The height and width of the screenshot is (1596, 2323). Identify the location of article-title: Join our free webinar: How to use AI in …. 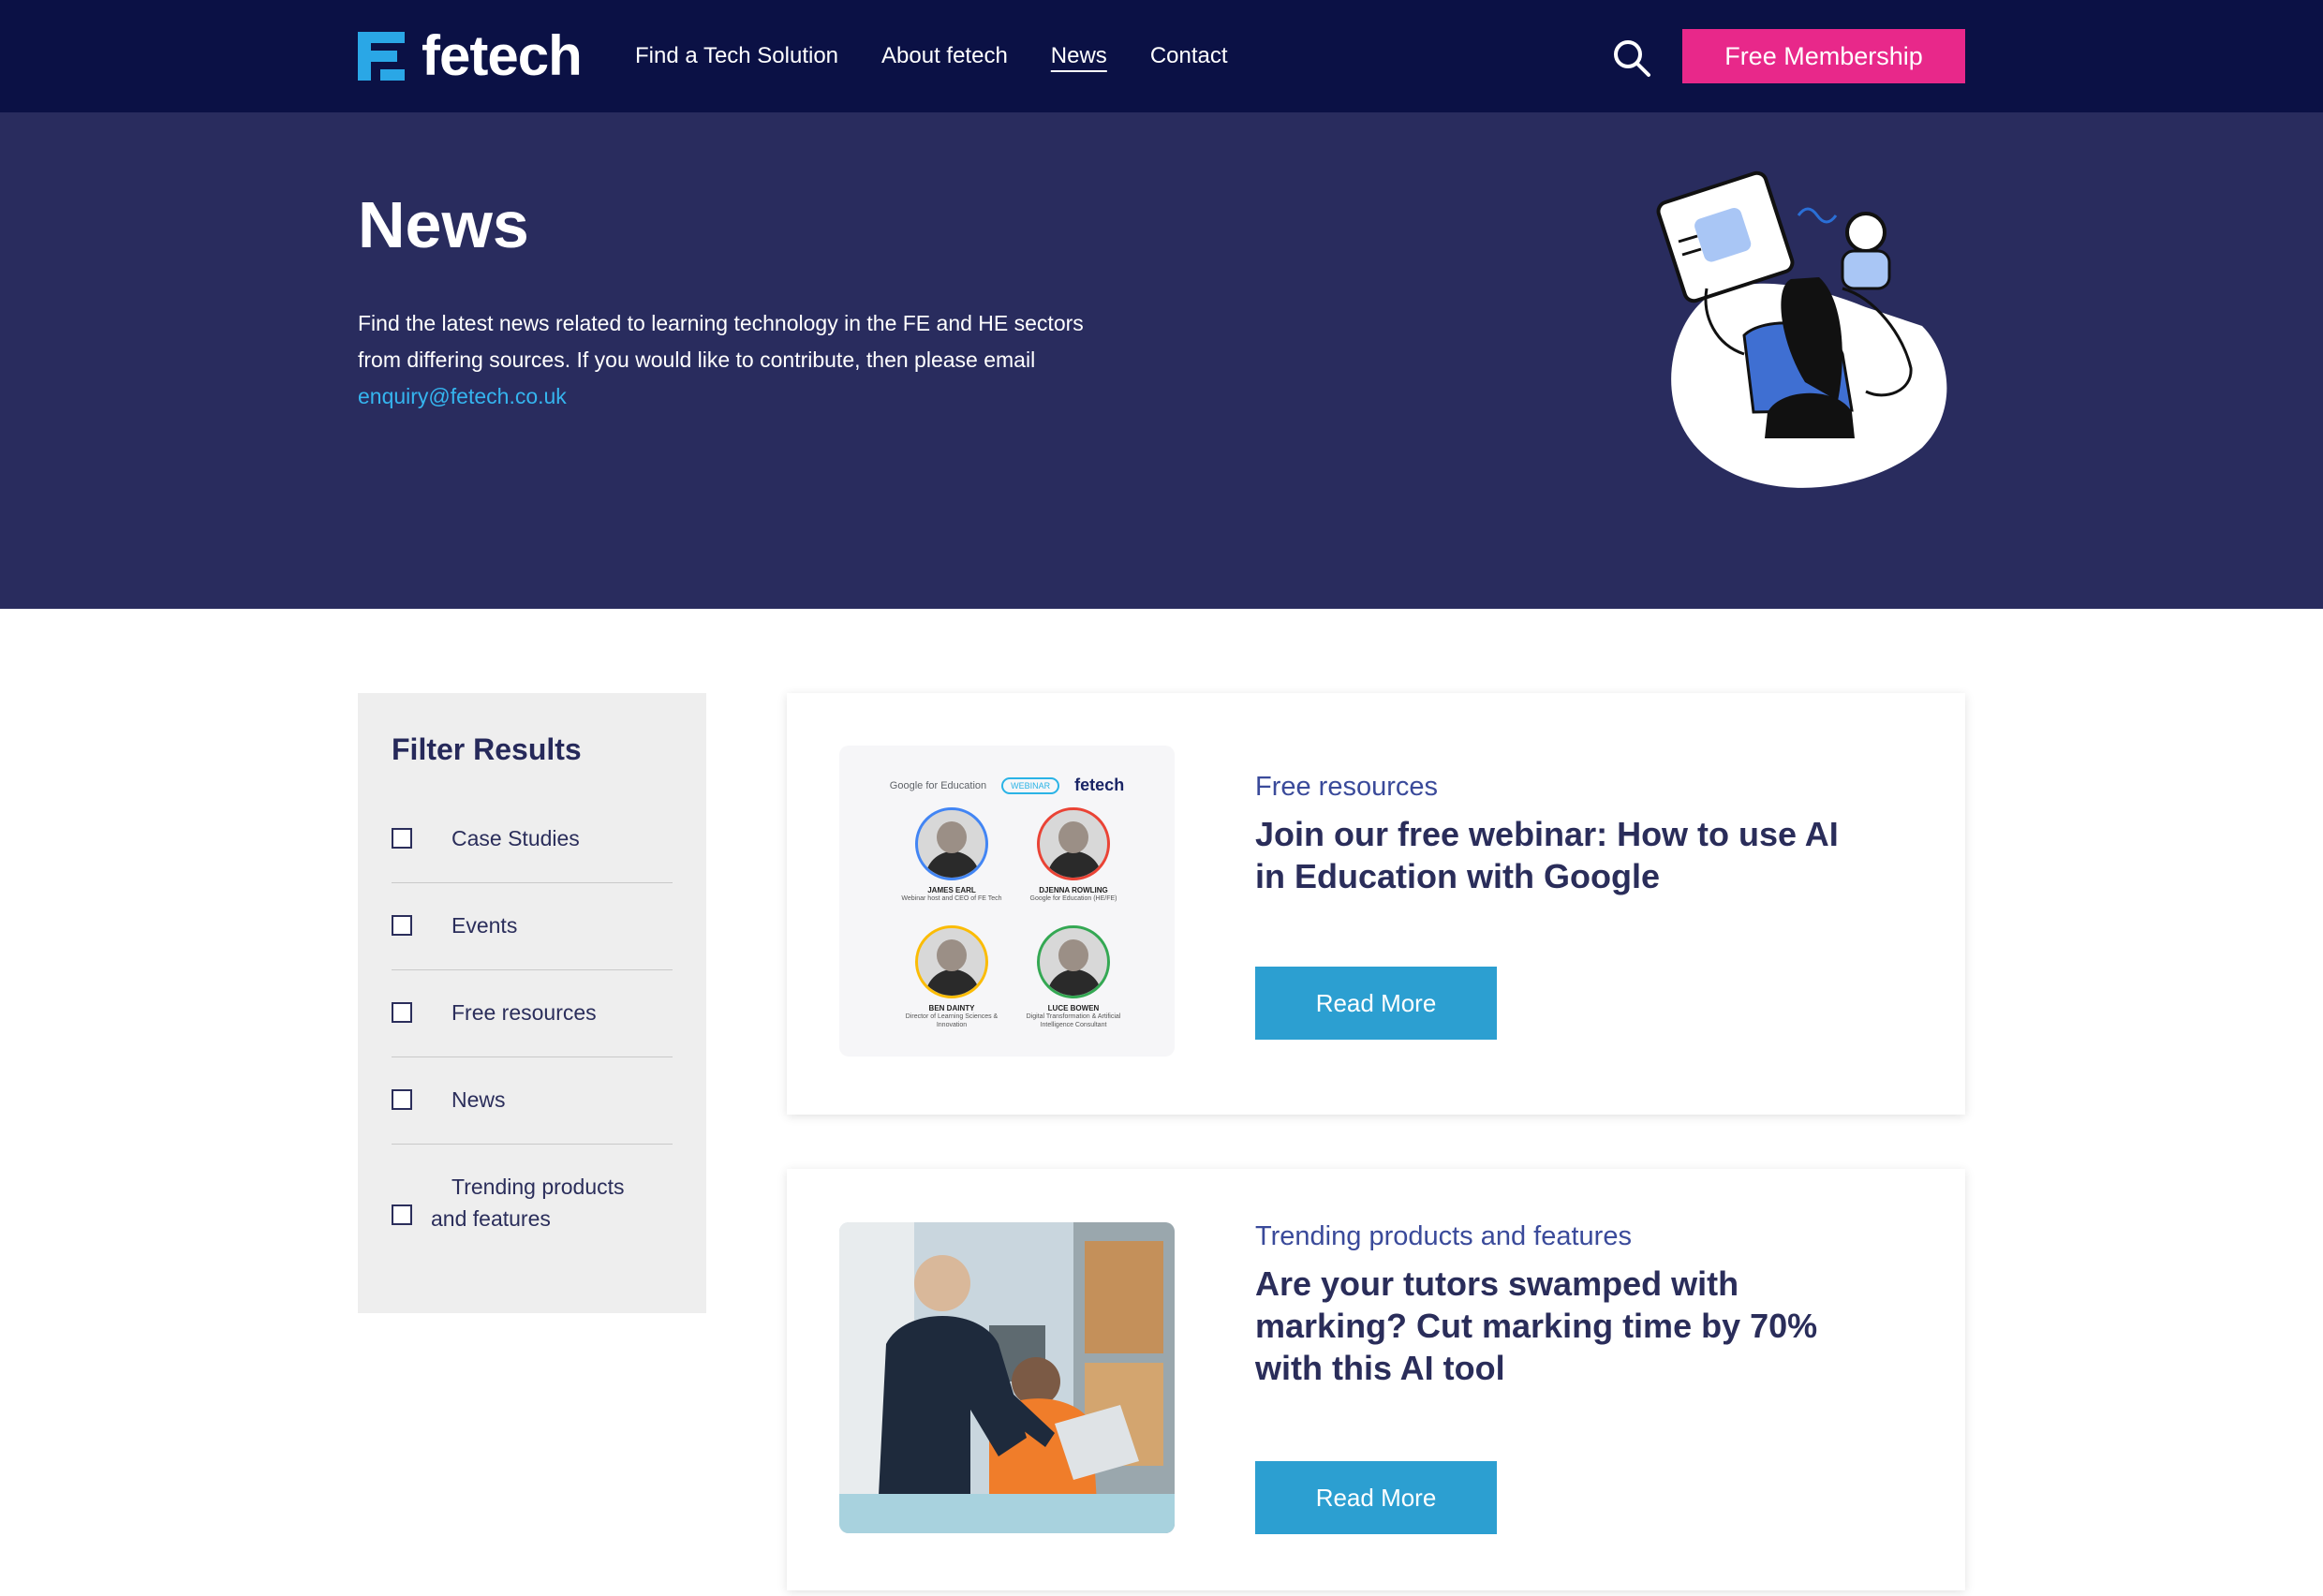
(1555, 855).